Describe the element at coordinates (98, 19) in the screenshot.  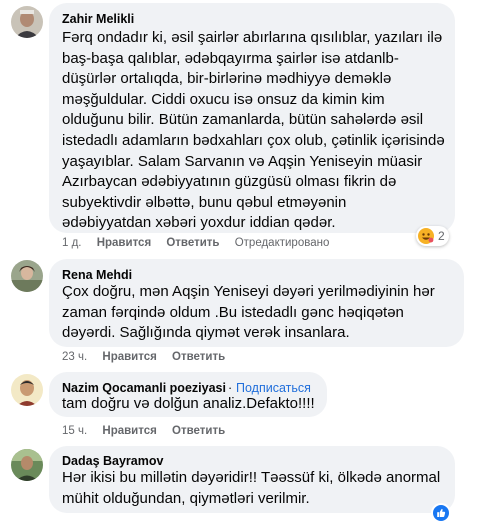
I see `comment-author: Zahir Melikli` at that location.